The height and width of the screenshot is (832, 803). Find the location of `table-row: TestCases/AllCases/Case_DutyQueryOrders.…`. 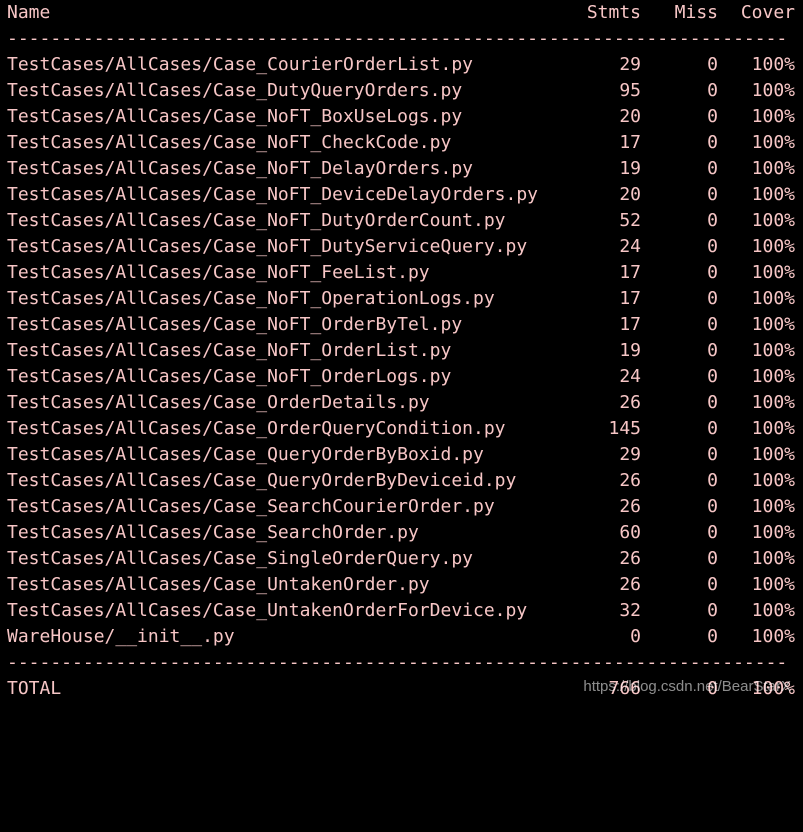

table-row: TestCases/AllCases/Case_DutyQueryOrders.… is located at coordinates (402, 91).